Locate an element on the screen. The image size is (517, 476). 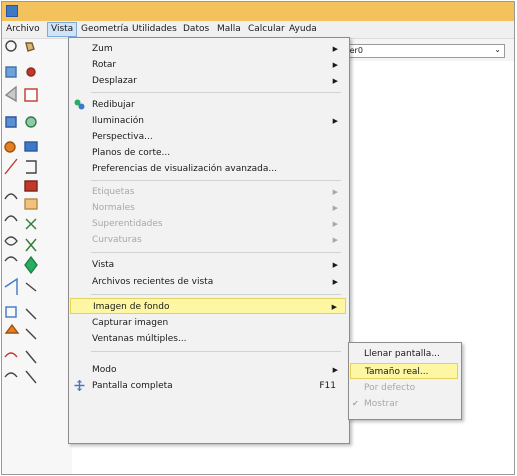
menu-item-desplazar: Desplazar ▶ is located at coordinates (208, 81).